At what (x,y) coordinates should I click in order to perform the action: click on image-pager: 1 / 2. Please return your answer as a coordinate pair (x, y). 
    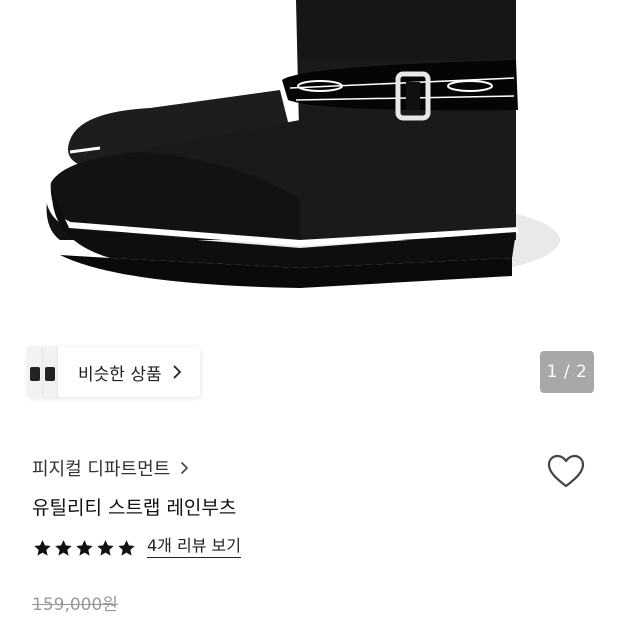
    Looking at the image, I should click on (567, 372).